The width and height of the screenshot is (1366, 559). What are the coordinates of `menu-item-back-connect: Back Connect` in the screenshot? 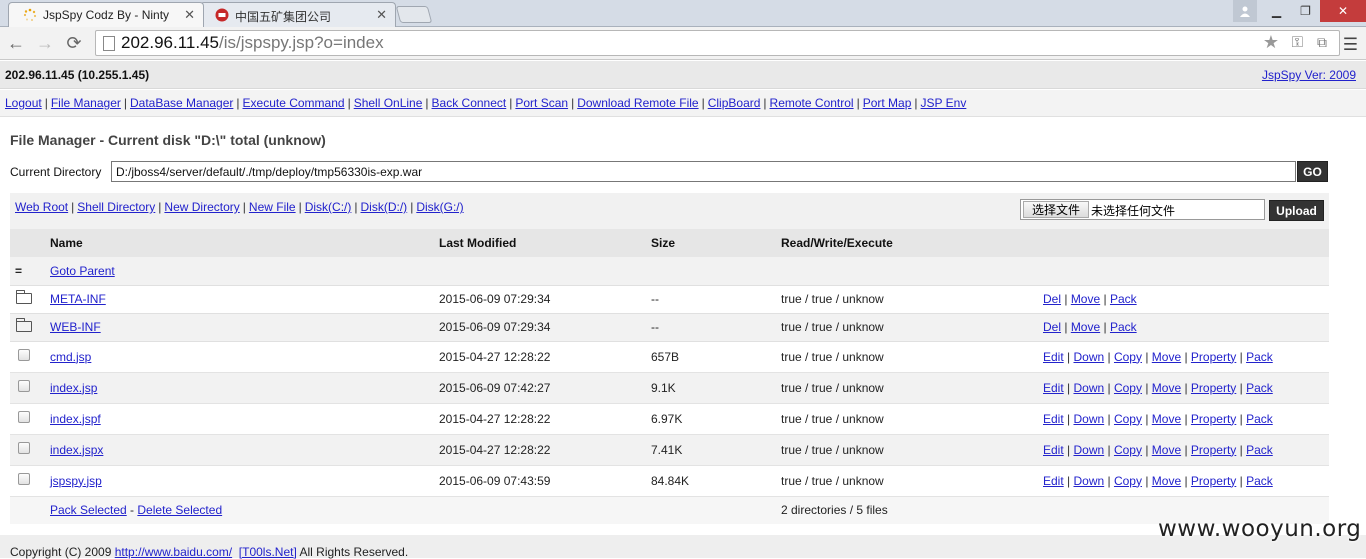 It's located at (469, 103).